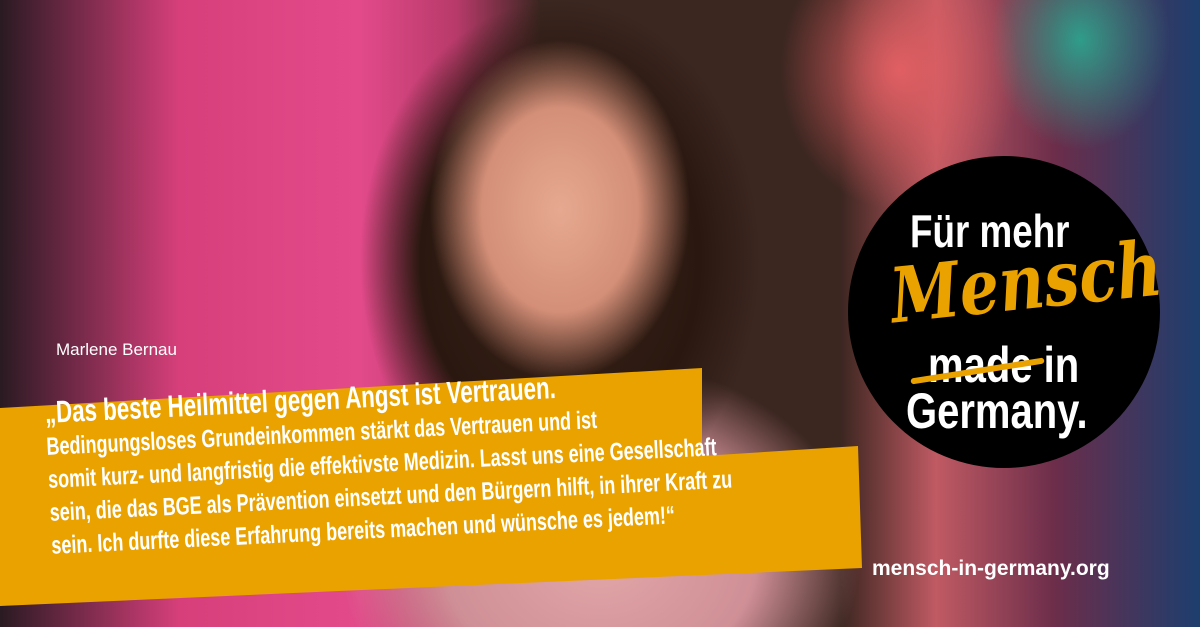  What do you see at coordinates (991, 569) in the screenshot?
I see `website-link: mensch-in-germany.org` at bounding box center [991, 569].